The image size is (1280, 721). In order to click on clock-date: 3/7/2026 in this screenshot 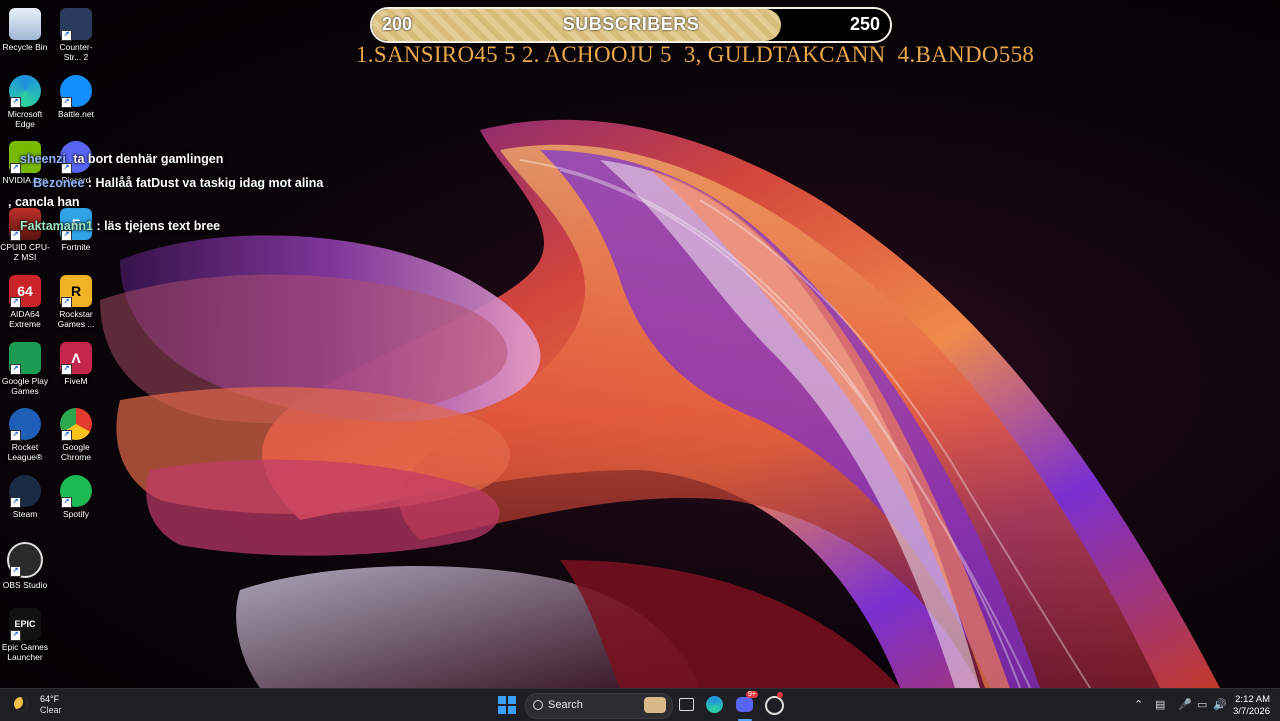, I will do `click(1251, 711)`.